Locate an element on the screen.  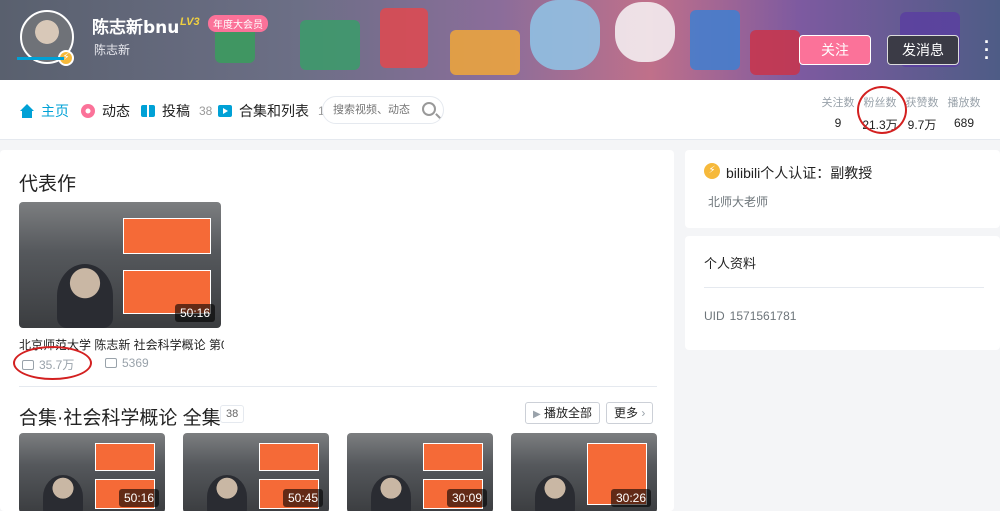
more-options-icon: · · · is located at coordinates (987, 50).